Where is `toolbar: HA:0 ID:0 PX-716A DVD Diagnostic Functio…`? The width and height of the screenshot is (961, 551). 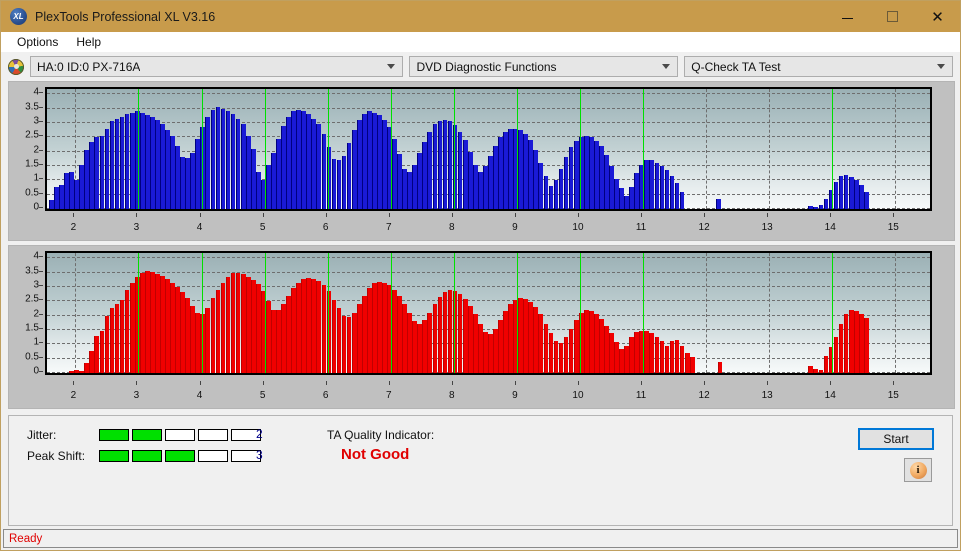 toolbar: HA:0 ID:0 PX-716A DVD Diagnostic Functio… is located at coordinates (480, 66).